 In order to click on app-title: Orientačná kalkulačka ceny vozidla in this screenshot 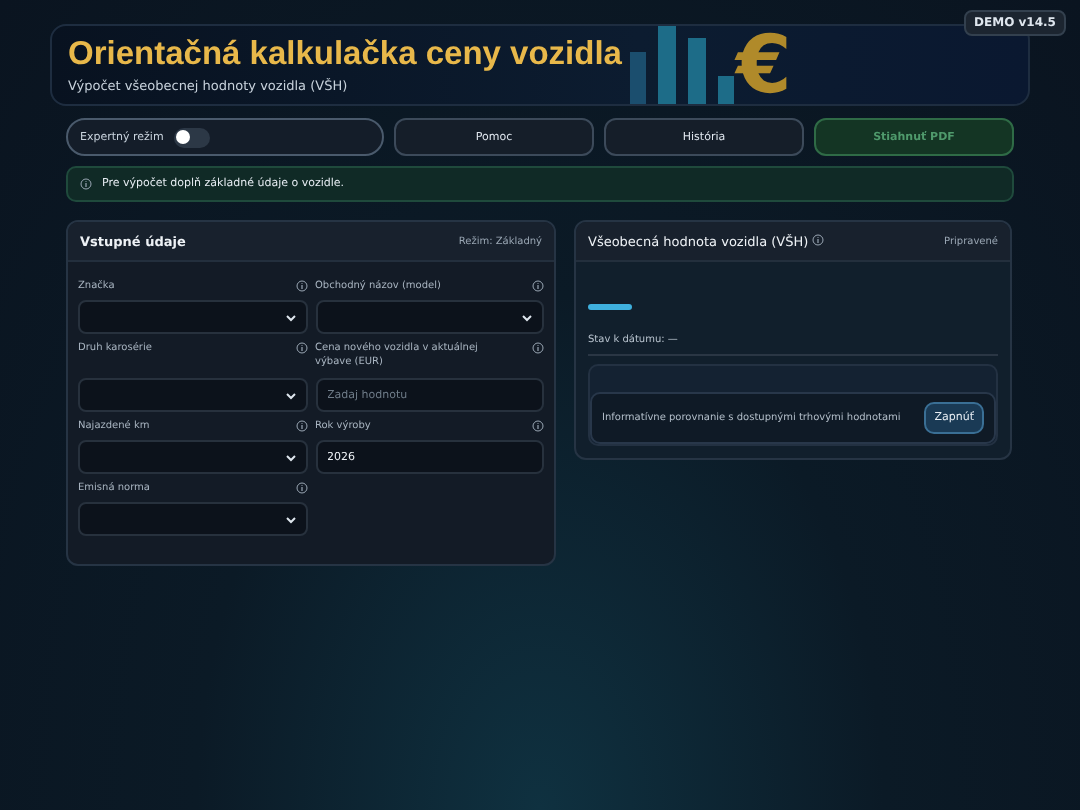, I will do `click(345, 55)`.